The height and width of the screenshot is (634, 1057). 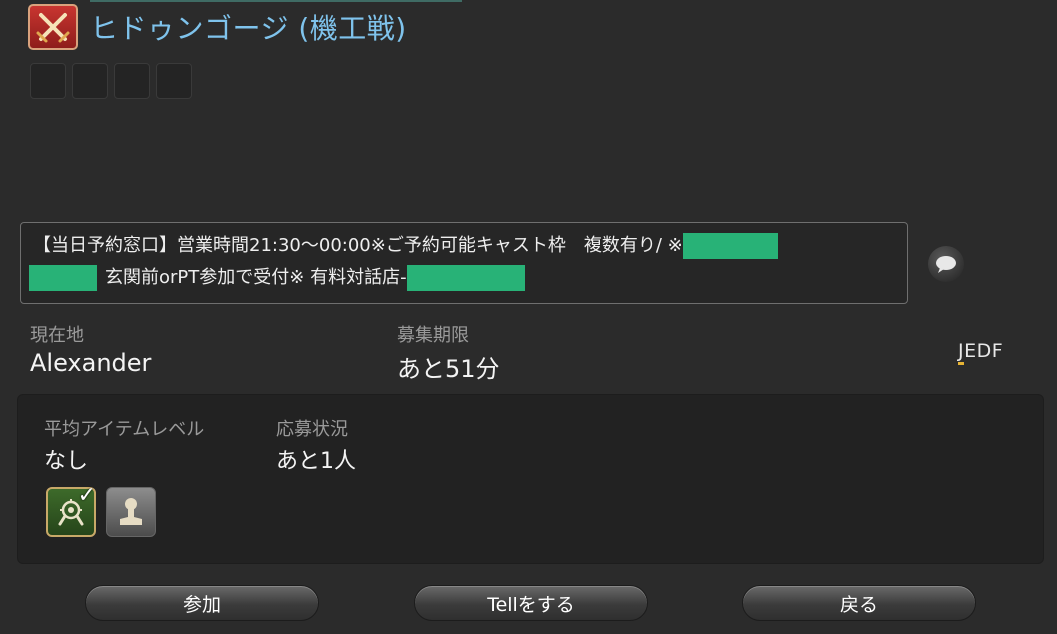 I want to click on empty-slots, so click(x=111, y=81).